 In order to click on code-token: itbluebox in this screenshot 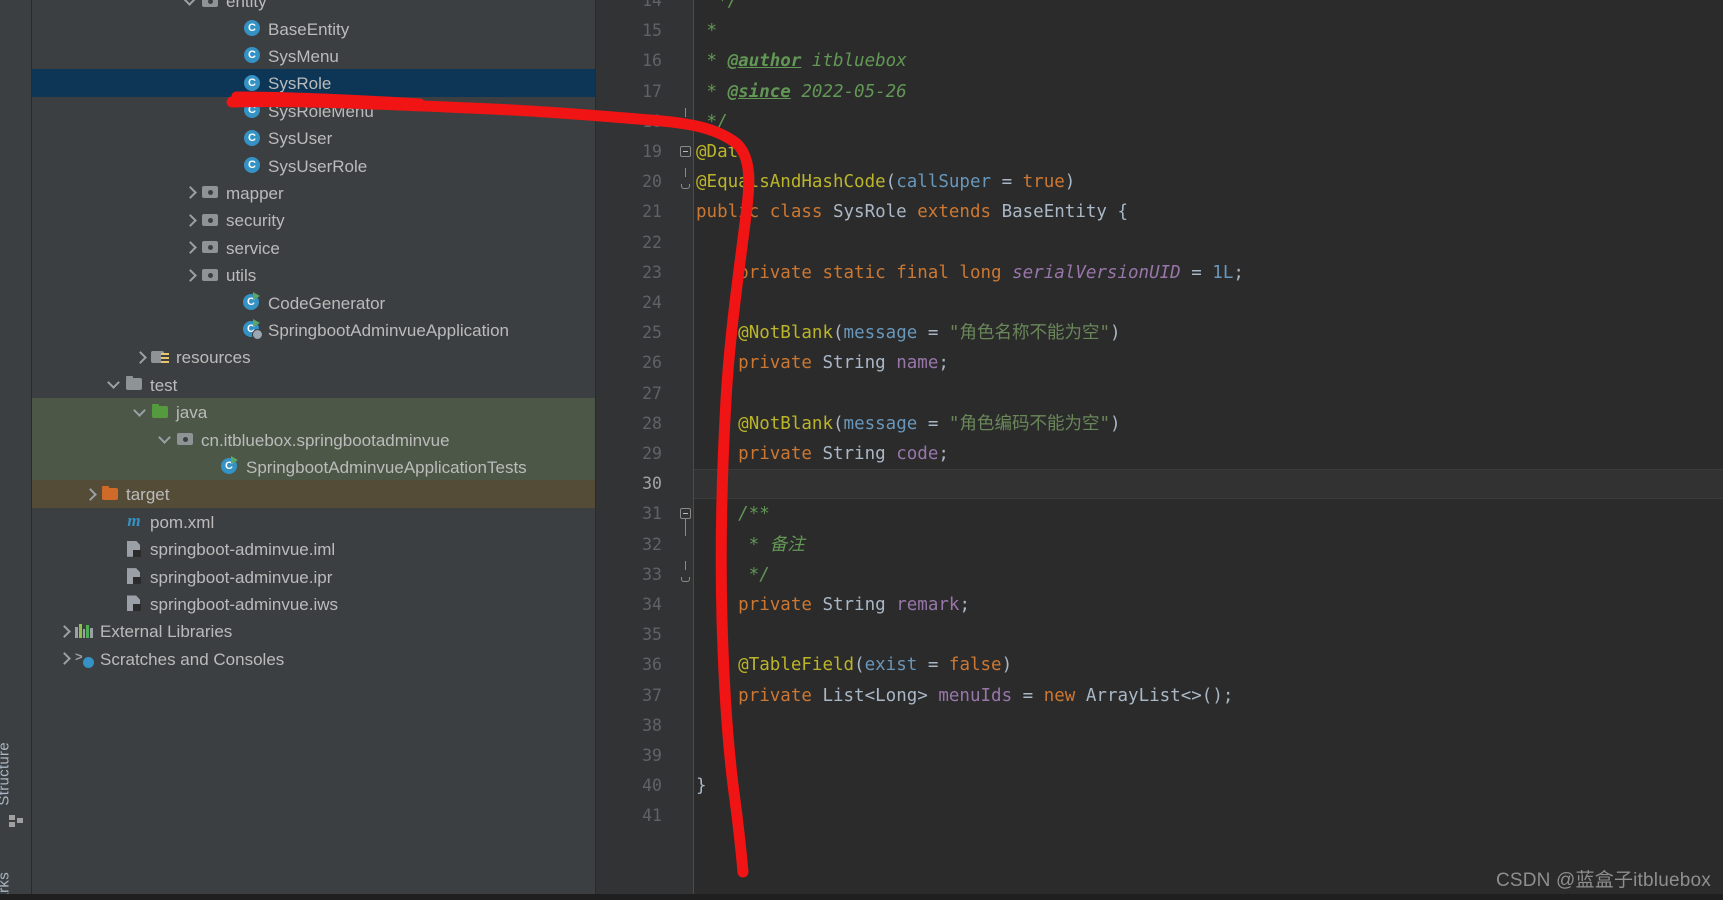, I will do `click(854, 61)`.